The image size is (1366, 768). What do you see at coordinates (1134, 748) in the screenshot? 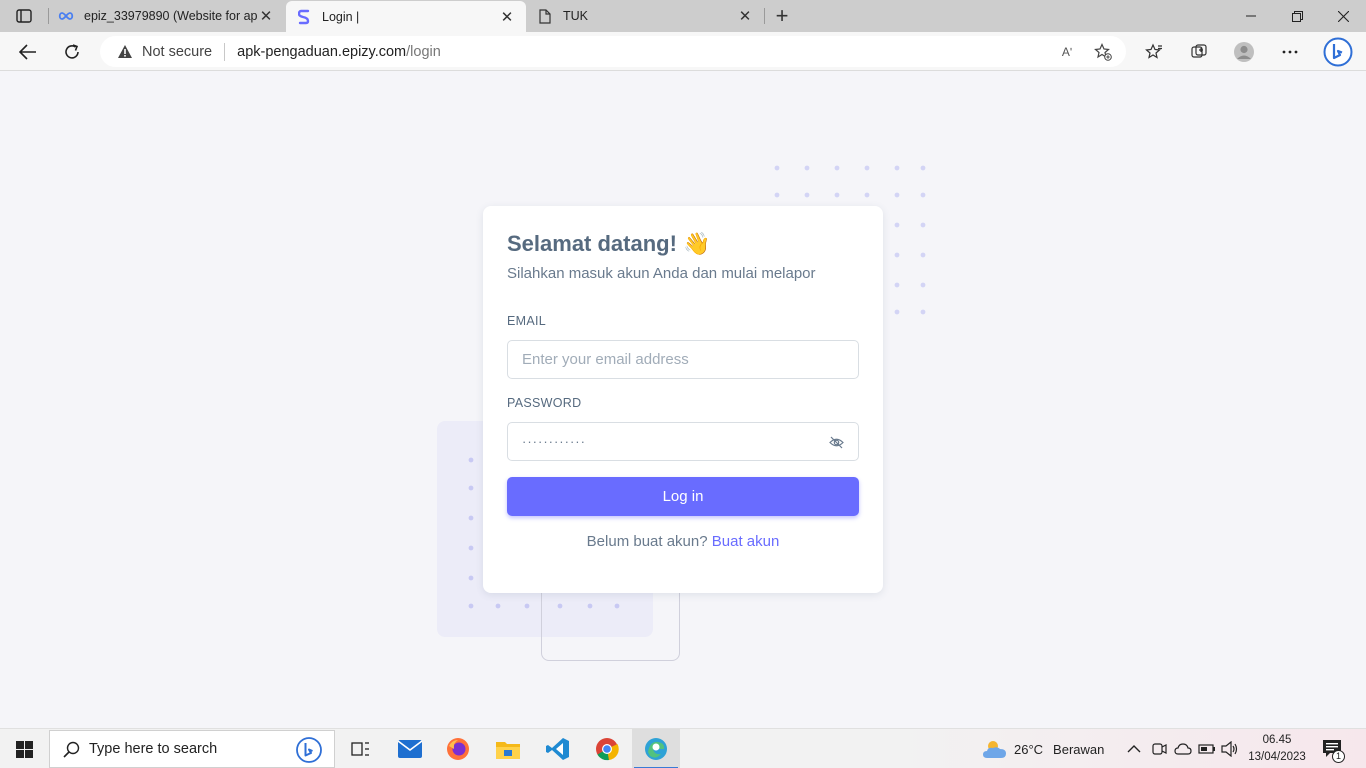
I see `show-hidden-icons-icon` at bounding box center [1134, 748].